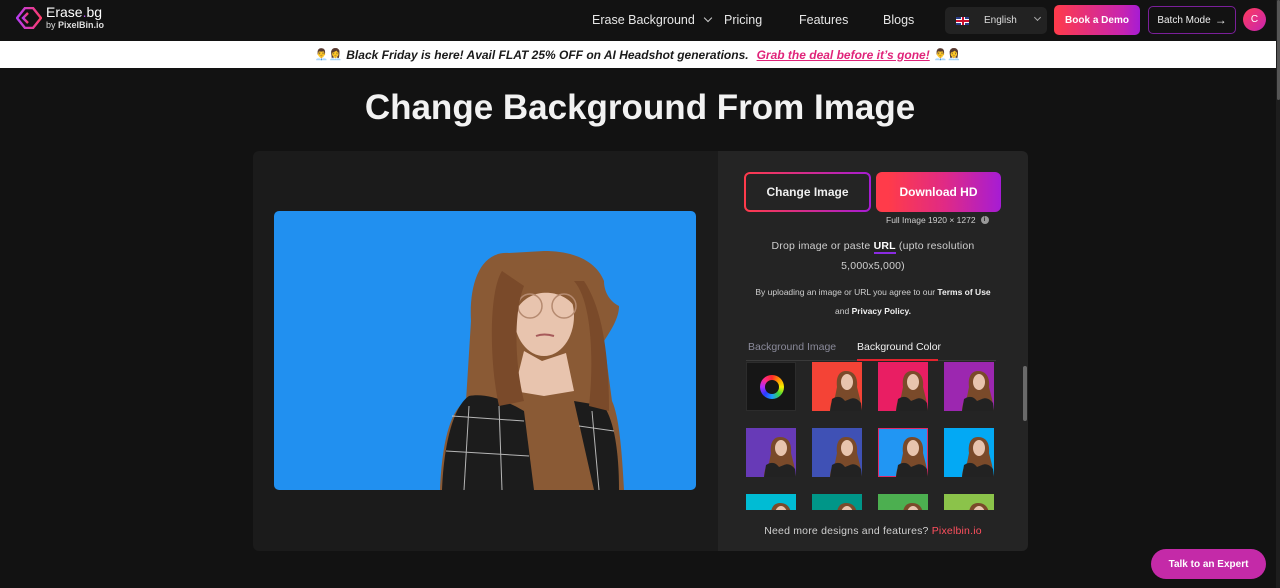 This screenshot has height=588, width=1280. I want to click on uk-flag-icon, so click(962, 20).